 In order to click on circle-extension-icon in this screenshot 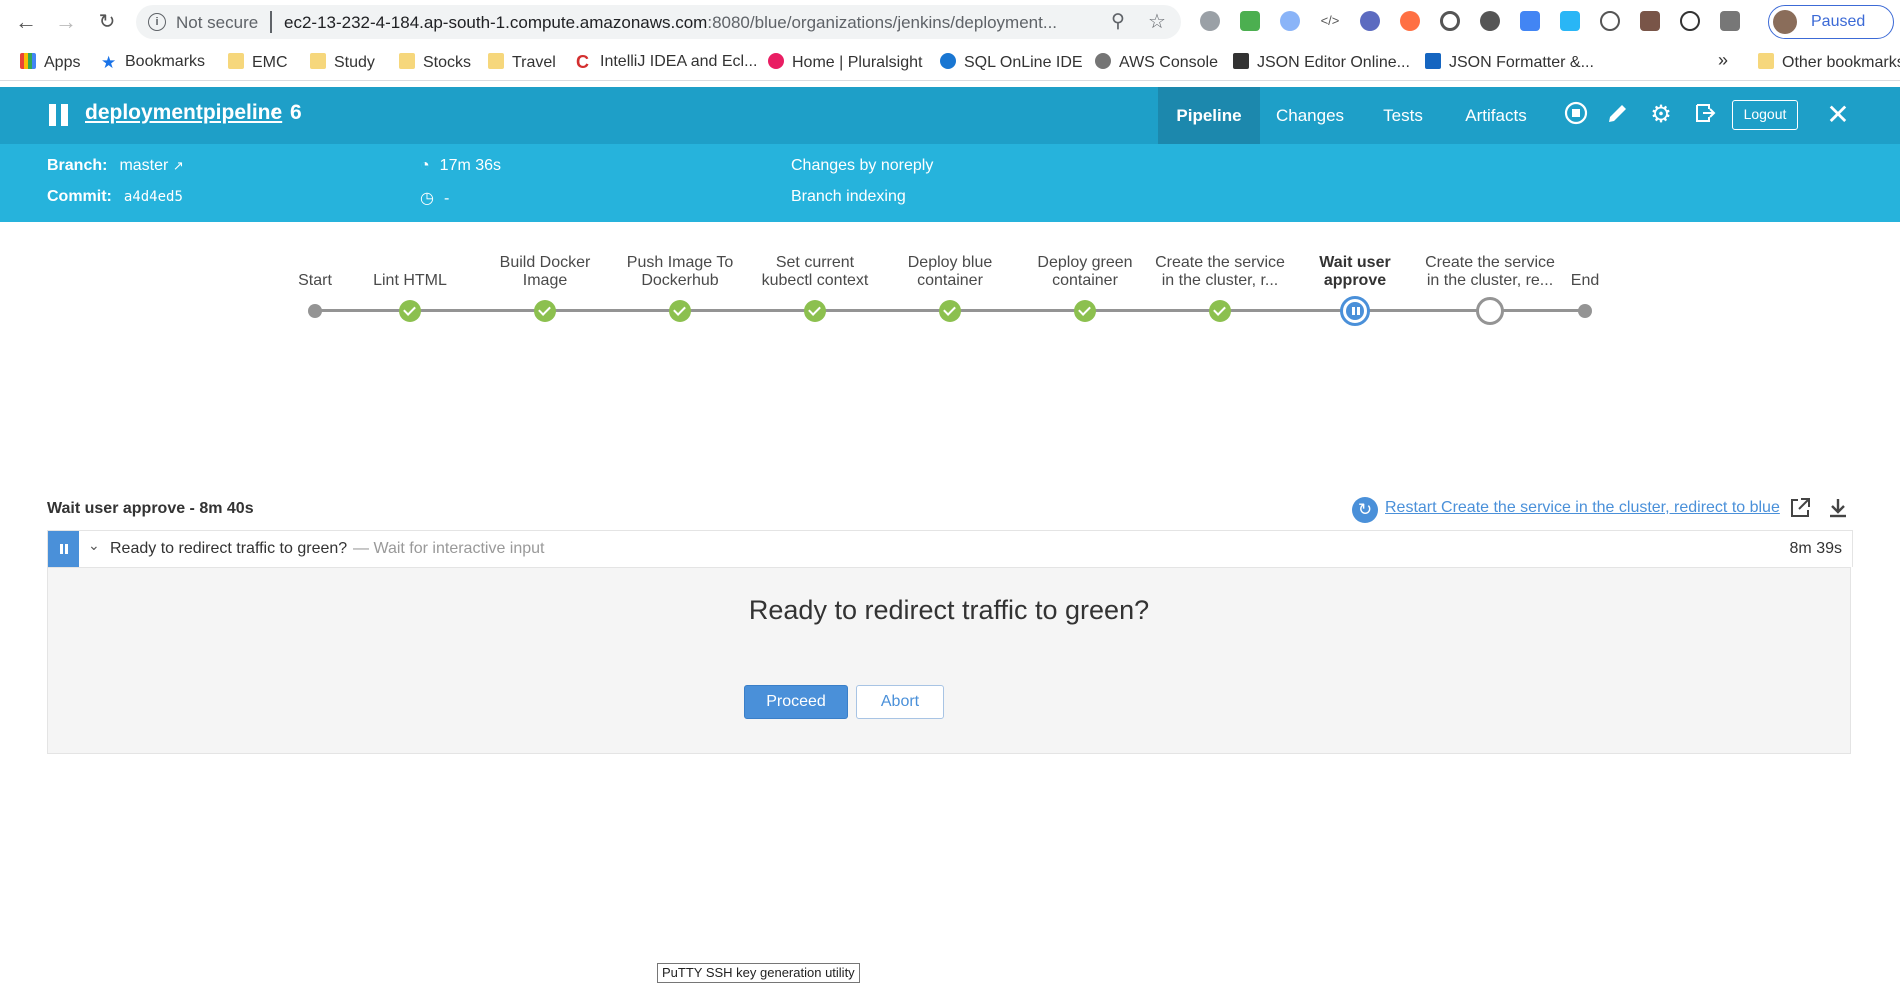, I will do `click(1610, 21)`.